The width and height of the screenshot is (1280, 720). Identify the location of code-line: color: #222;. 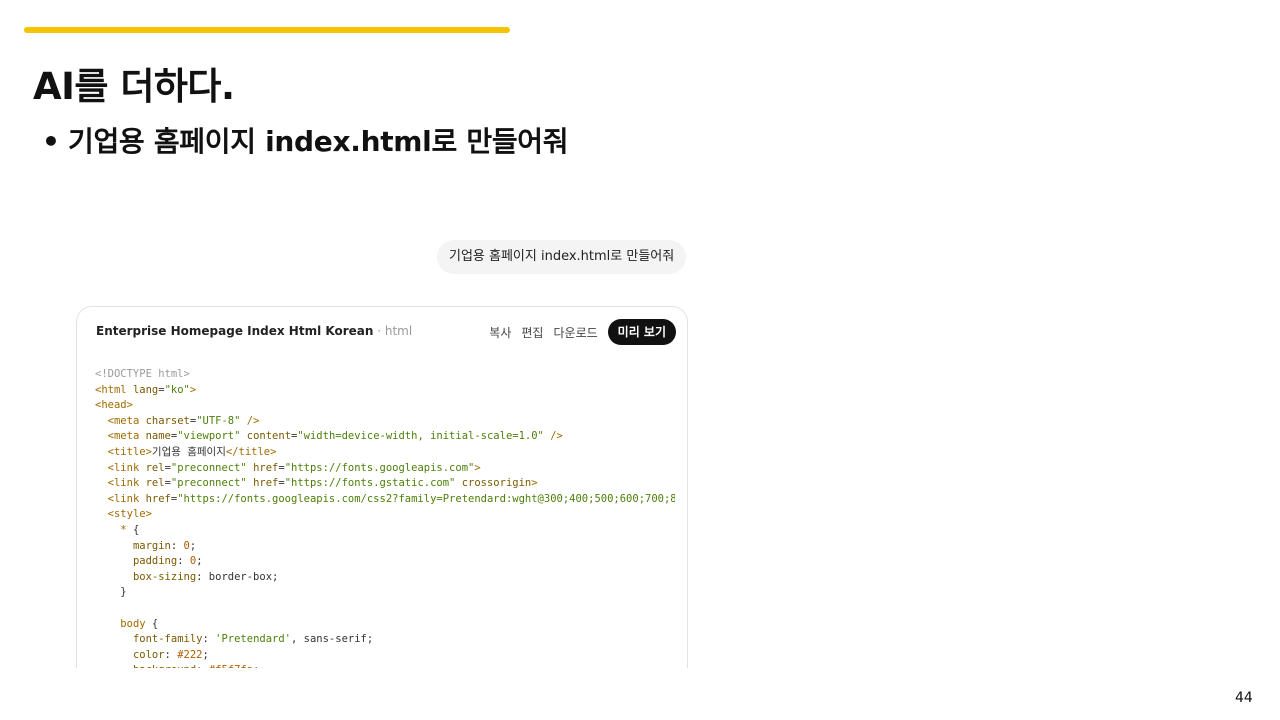
(385, 656).